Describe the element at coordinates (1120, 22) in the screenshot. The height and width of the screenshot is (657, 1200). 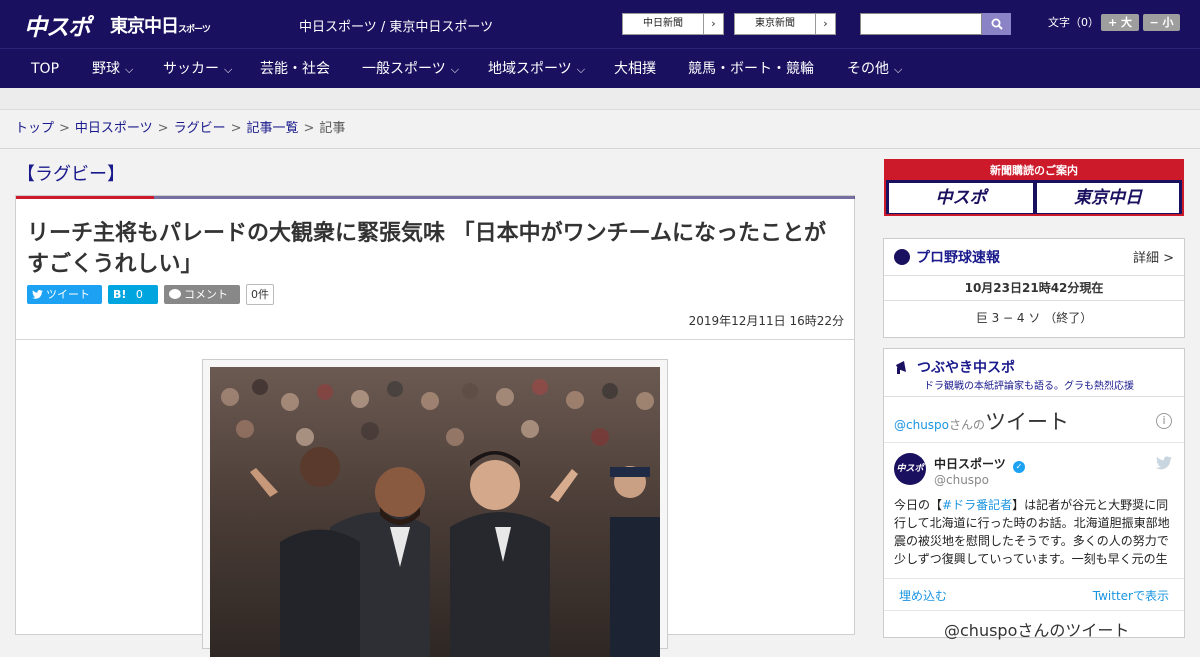
I see `font-larger-button: + 大` at that location.